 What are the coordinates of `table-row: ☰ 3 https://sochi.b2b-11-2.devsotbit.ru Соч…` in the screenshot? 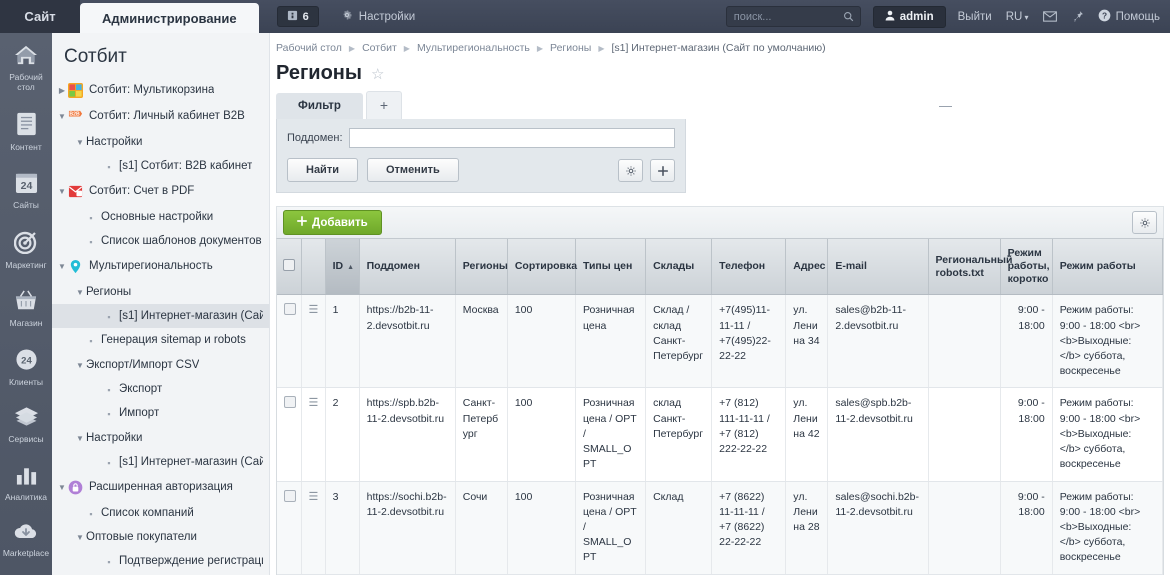 It's located at (720, 528).